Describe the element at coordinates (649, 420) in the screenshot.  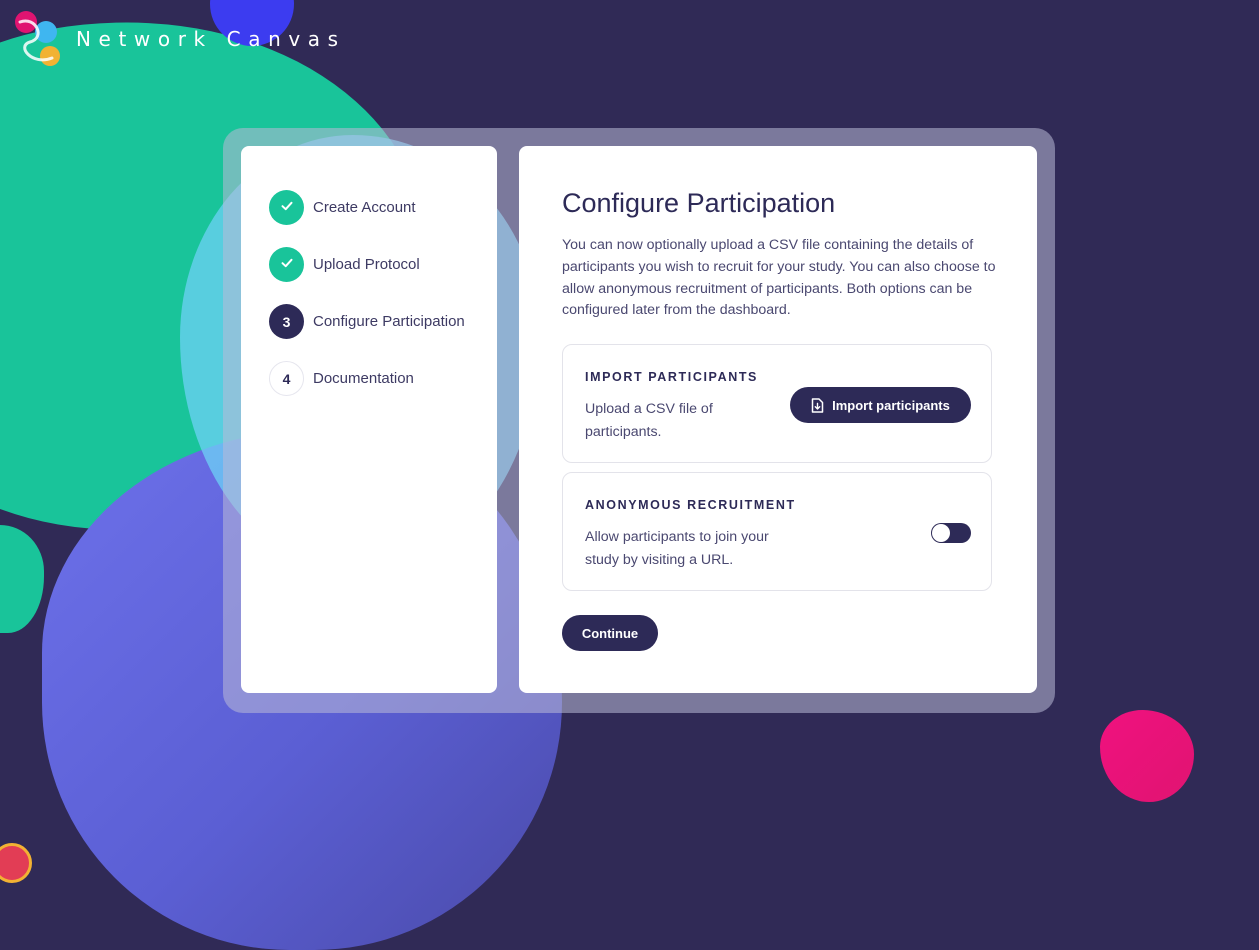
I see `card-description: Upload a CSV file of participants.` at that location.